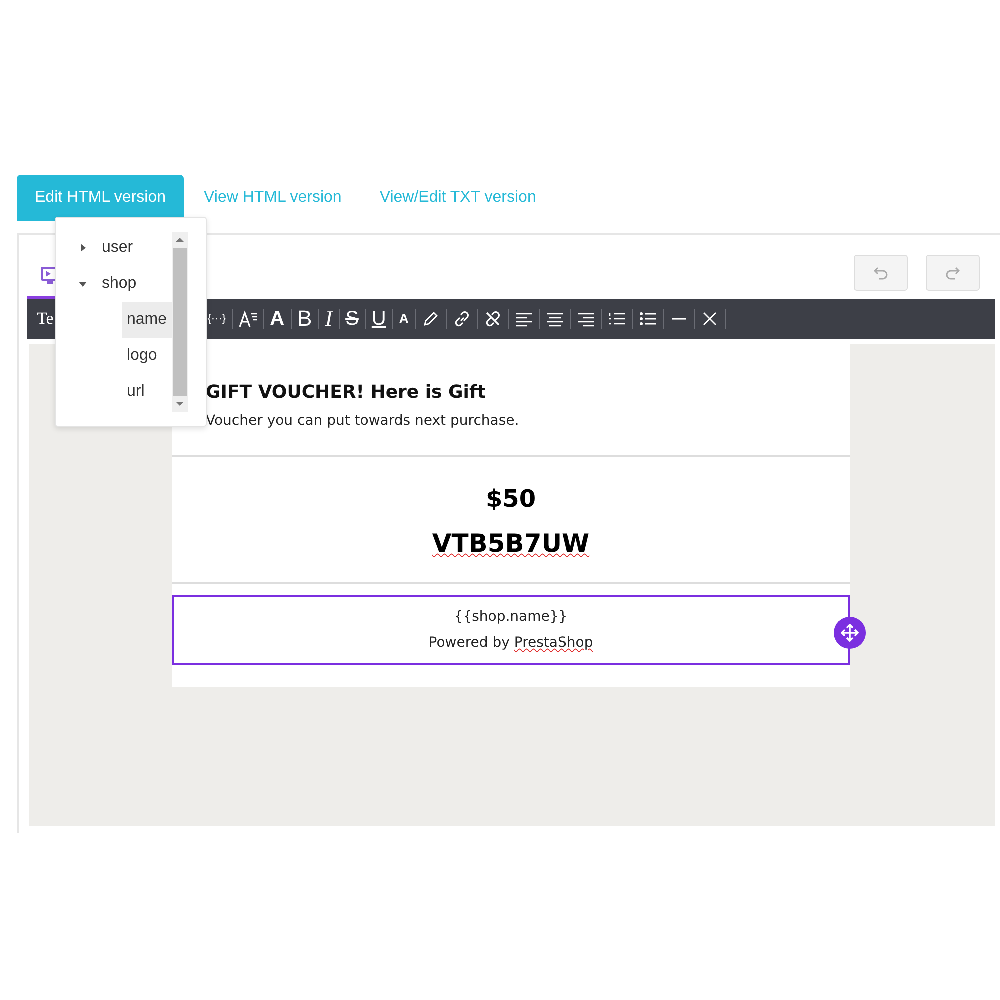  Describe the element at coordinates (277, 319) in the screenshot. I see `font-button: A` at that location.